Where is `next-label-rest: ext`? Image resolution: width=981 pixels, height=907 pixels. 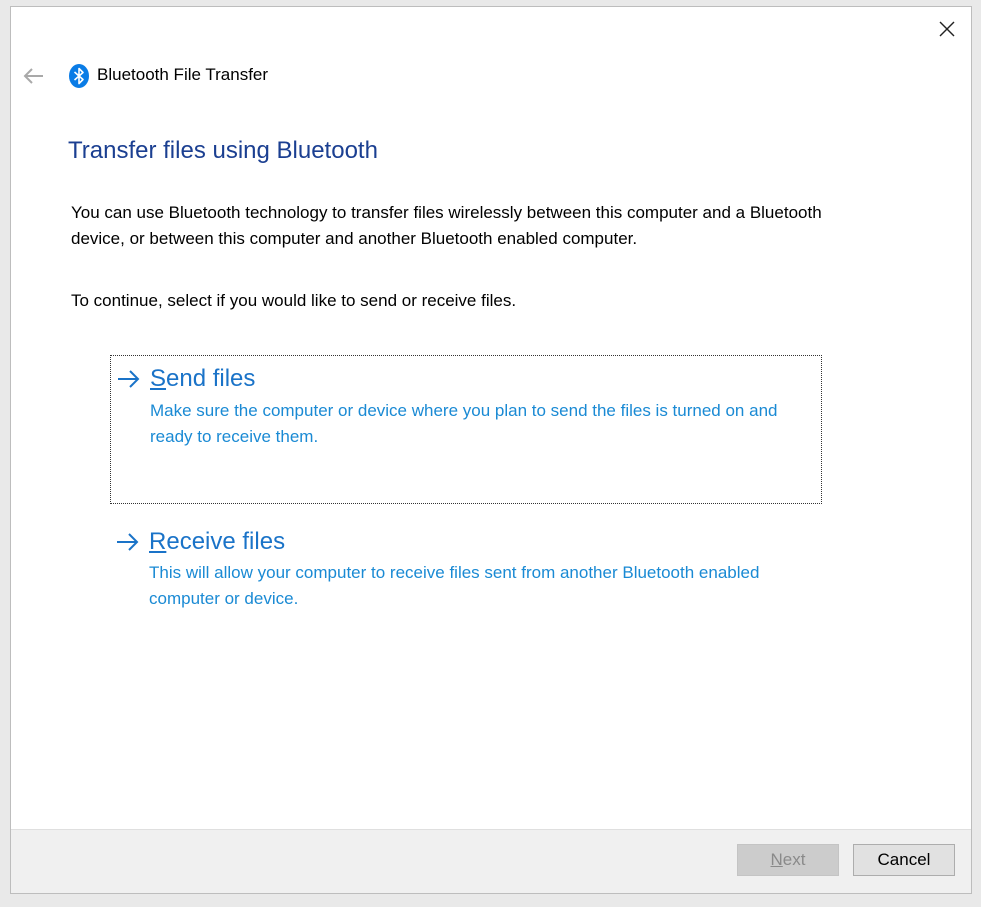 next-label-rest: ext is located at coordinates (794, 859).